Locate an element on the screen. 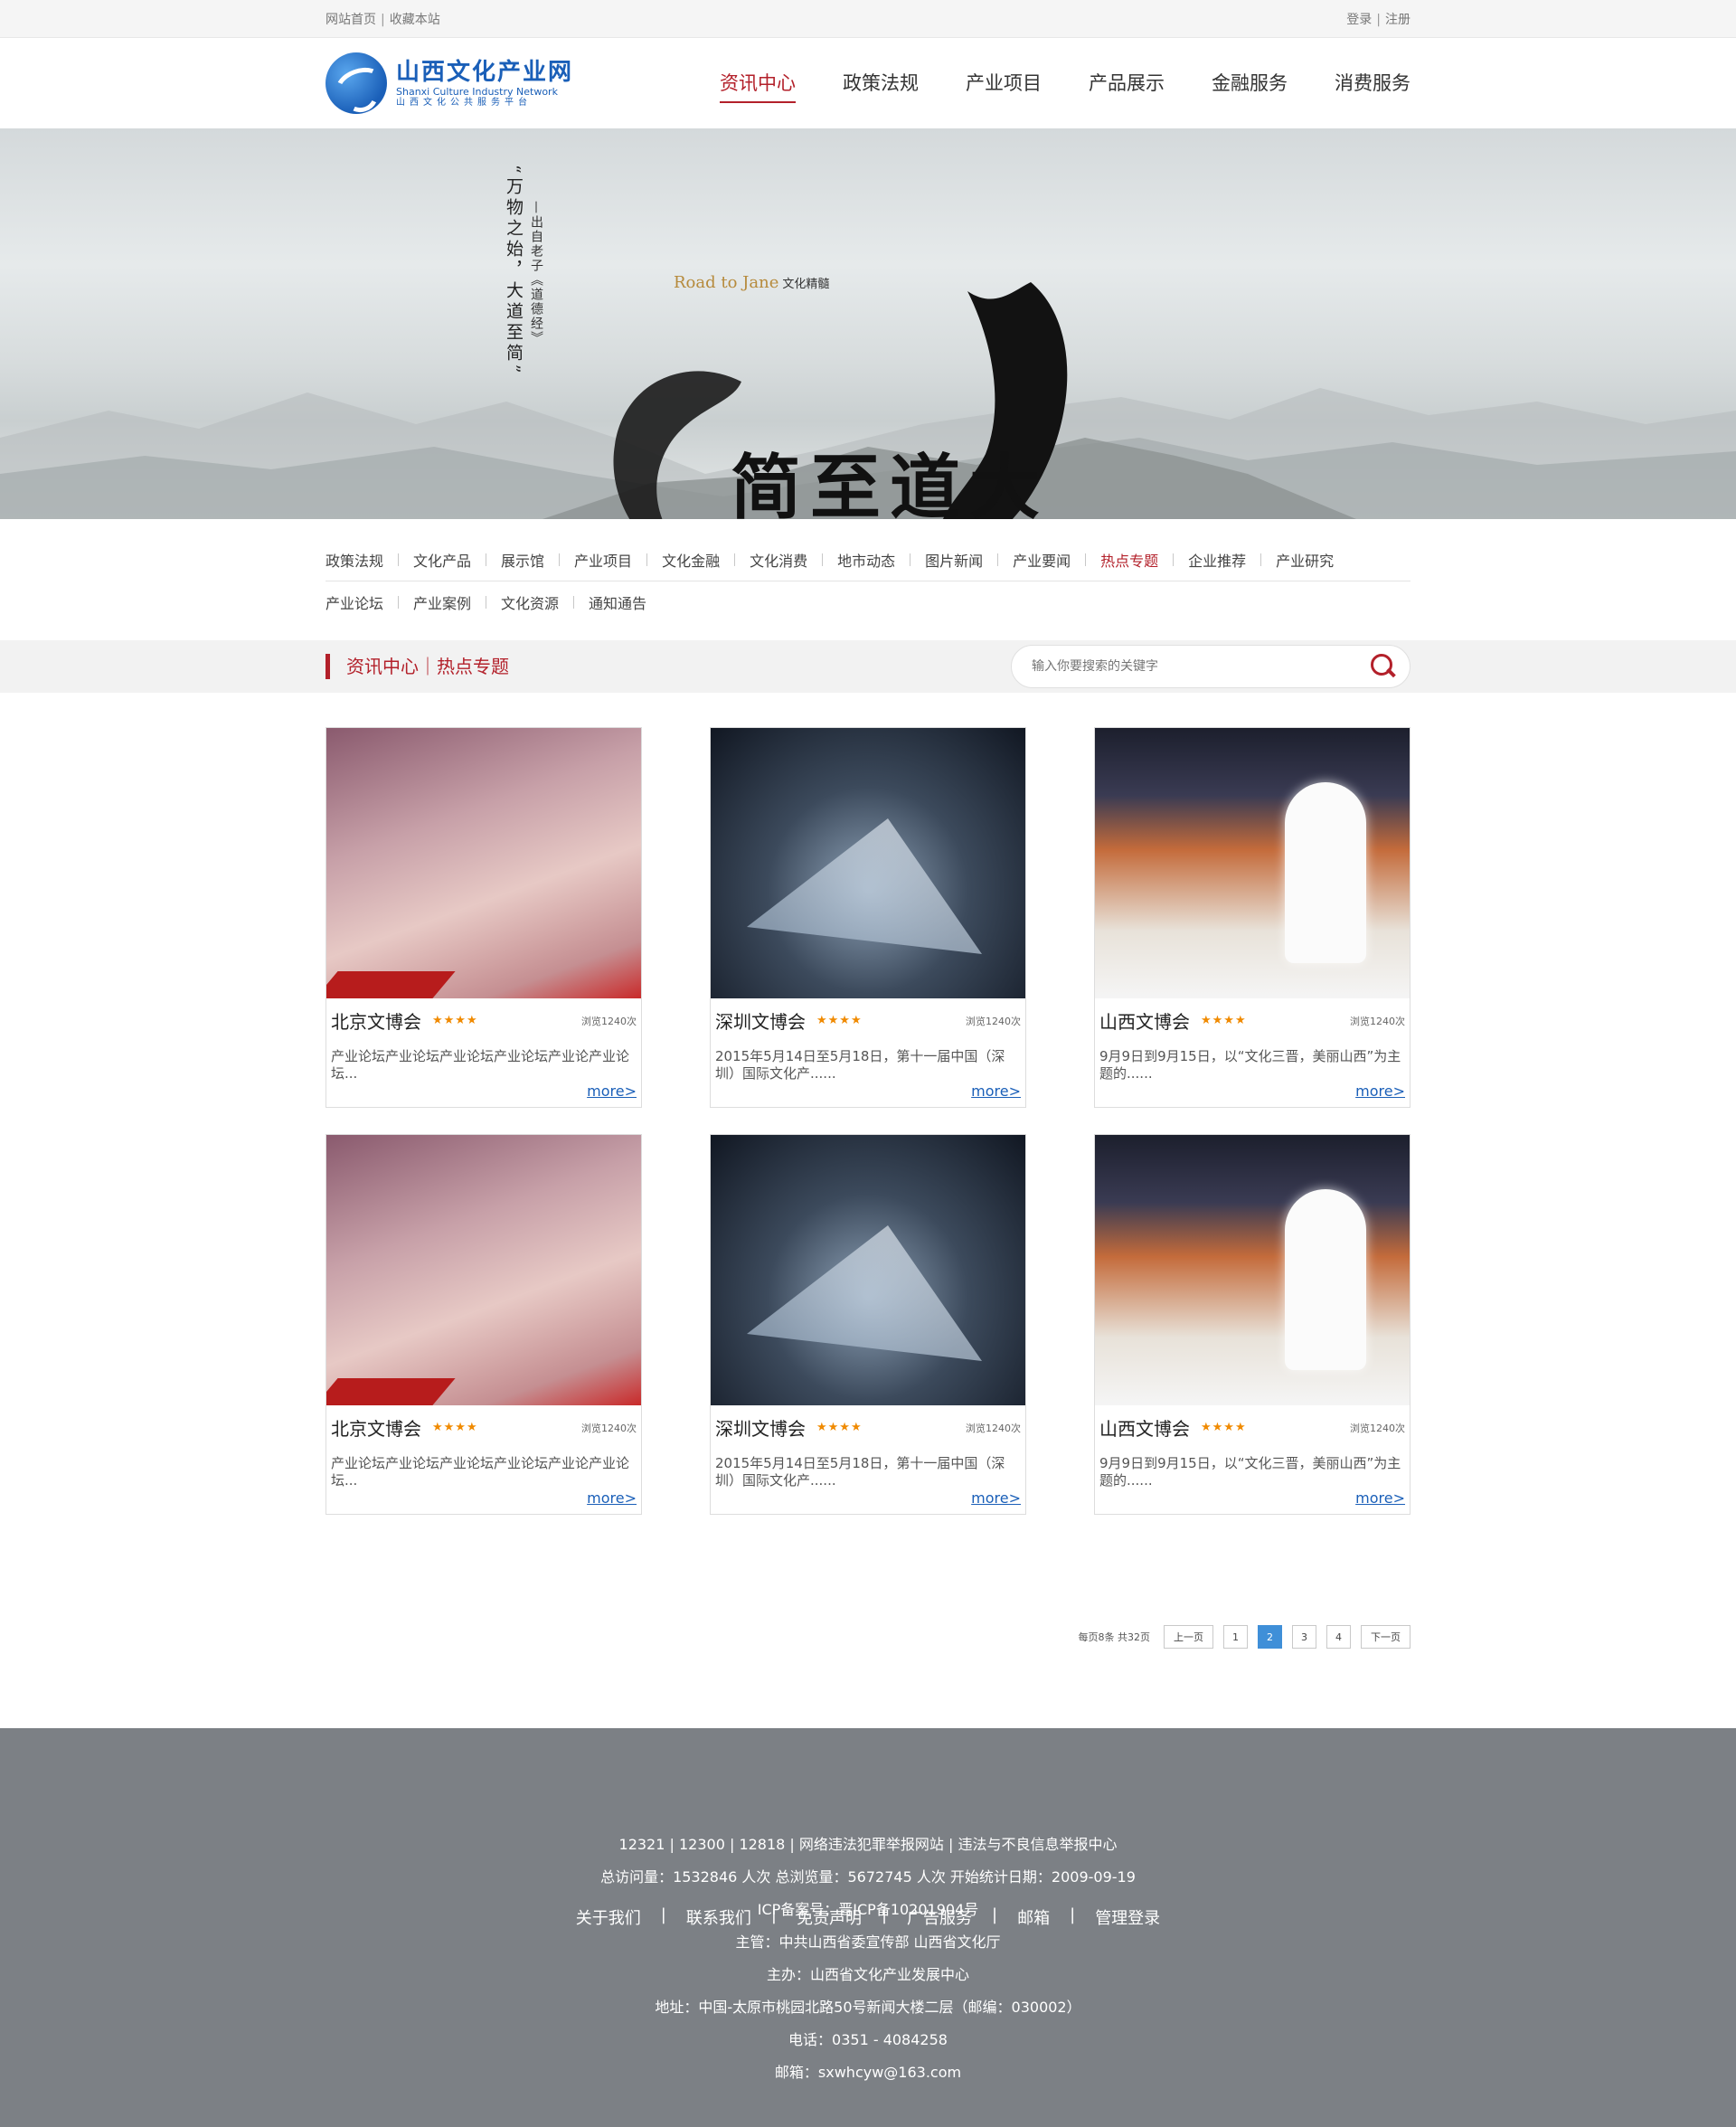  search-box is located at coordinates (1211, 666).